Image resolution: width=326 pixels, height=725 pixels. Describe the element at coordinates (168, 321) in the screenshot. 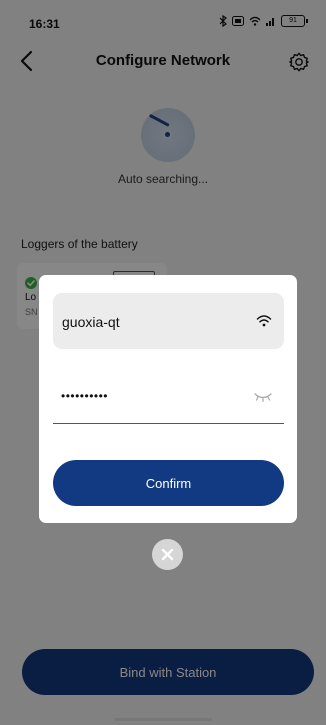

I see `ssid-field: guoxia-qt` at that location.